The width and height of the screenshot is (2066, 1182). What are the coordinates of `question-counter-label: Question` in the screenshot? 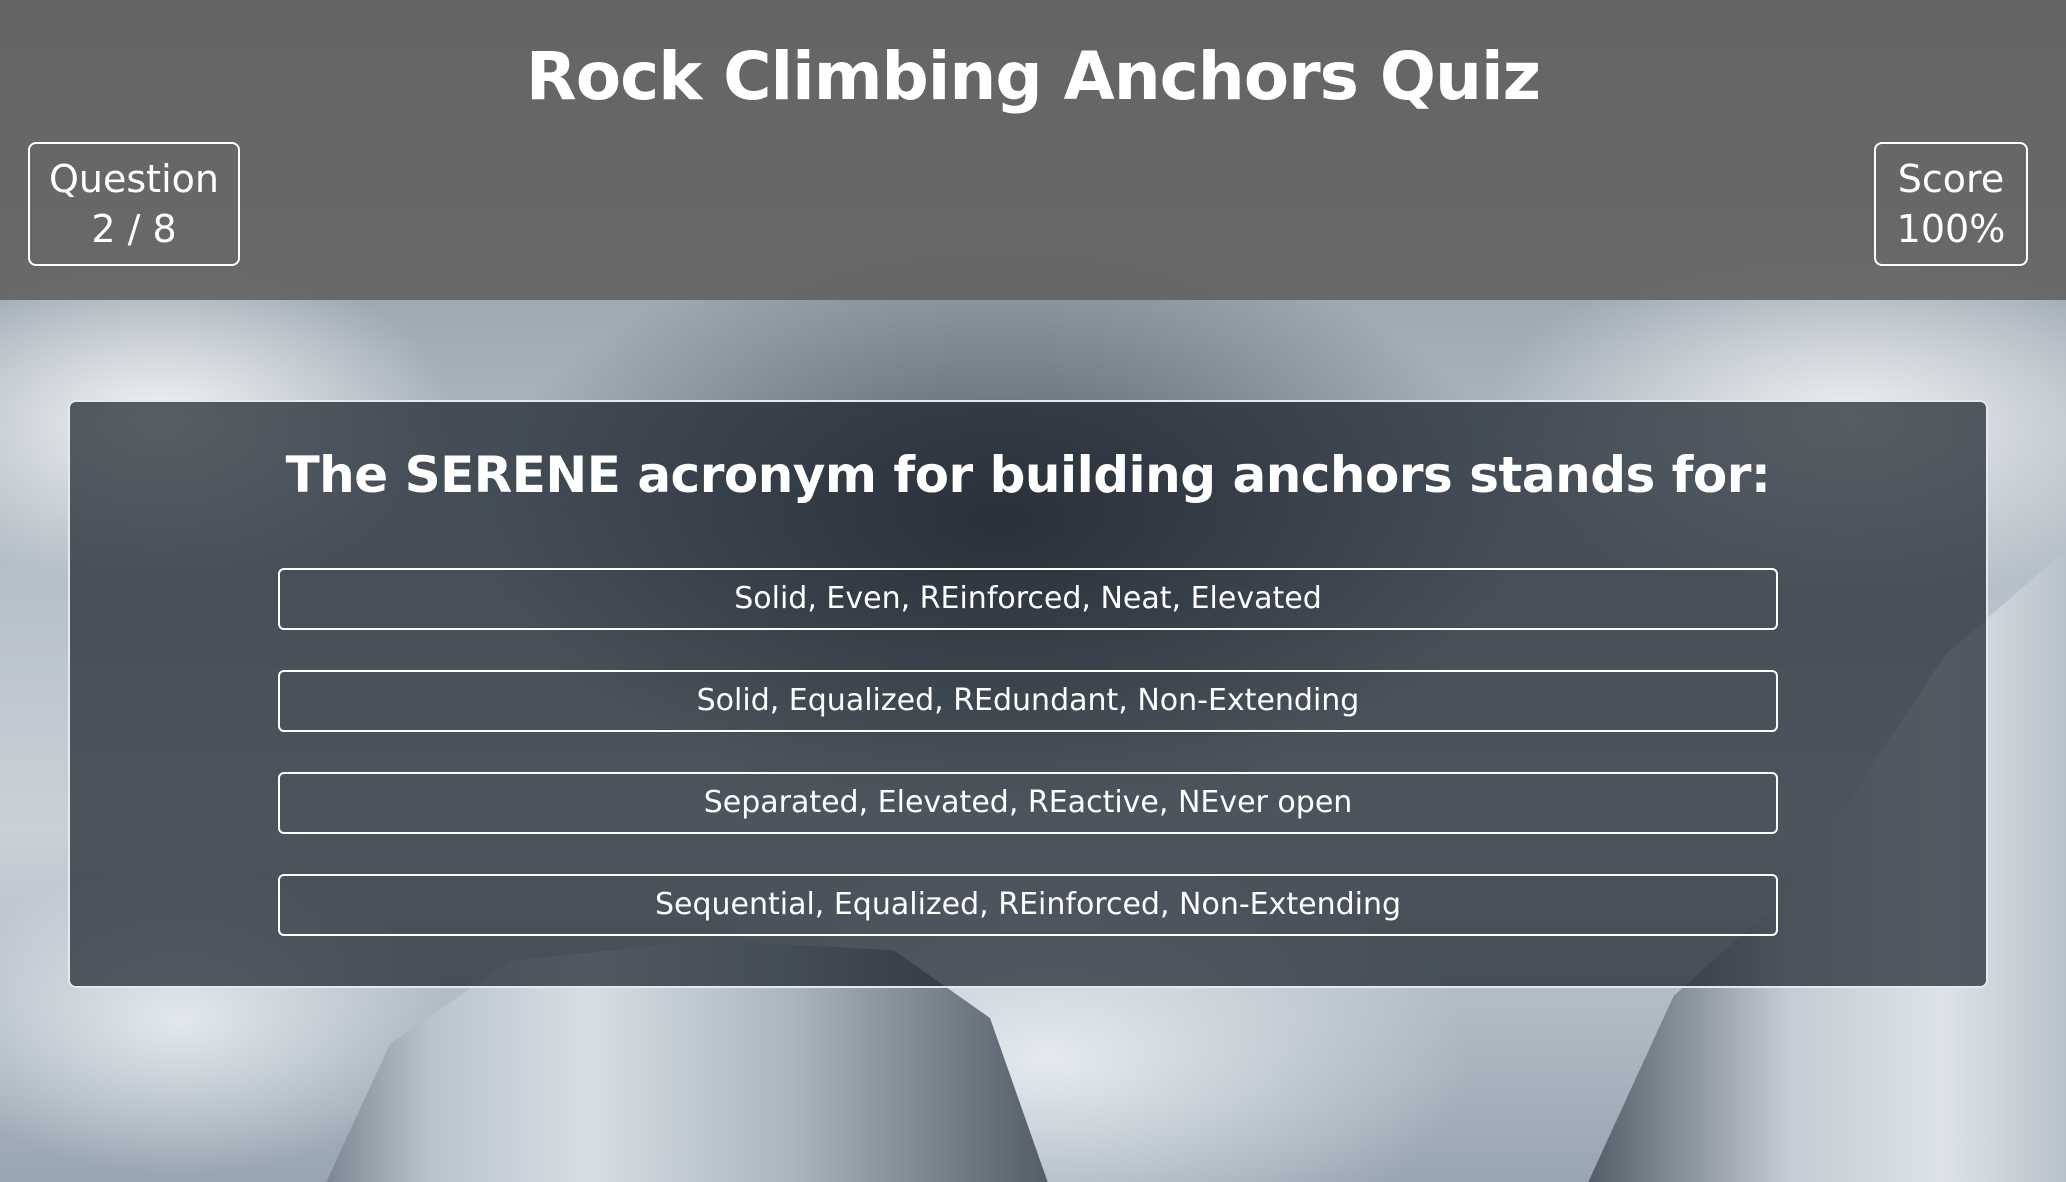 It's located at (134, 179).